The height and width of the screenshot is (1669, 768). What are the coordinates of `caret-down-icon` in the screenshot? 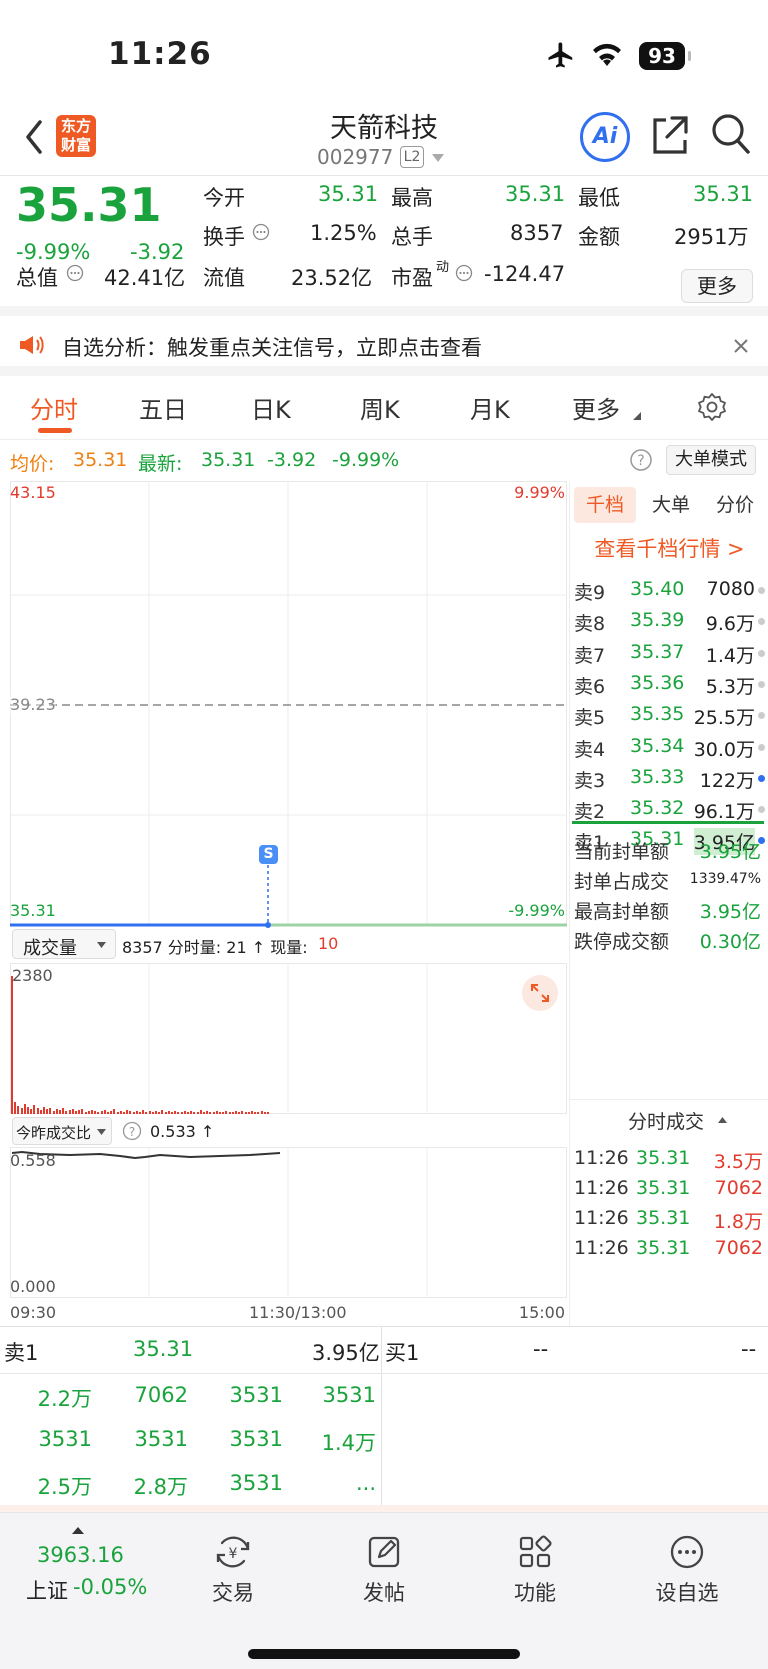 It's located at (438, 158).